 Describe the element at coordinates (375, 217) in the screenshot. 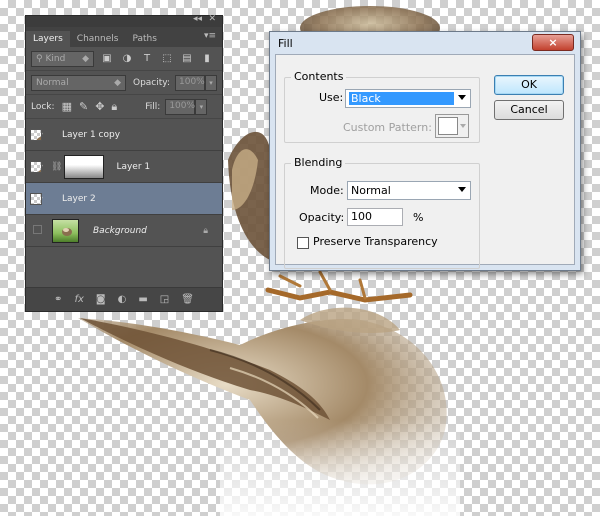

I see `opacity-input: 100` at that location.